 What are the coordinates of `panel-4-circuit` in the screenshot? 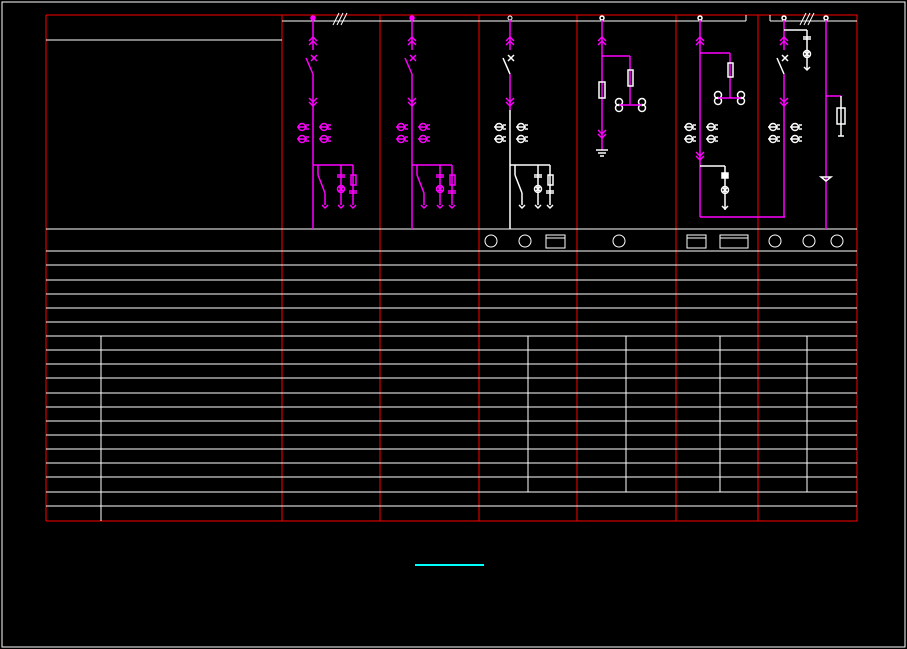 It's located at (621, 86).